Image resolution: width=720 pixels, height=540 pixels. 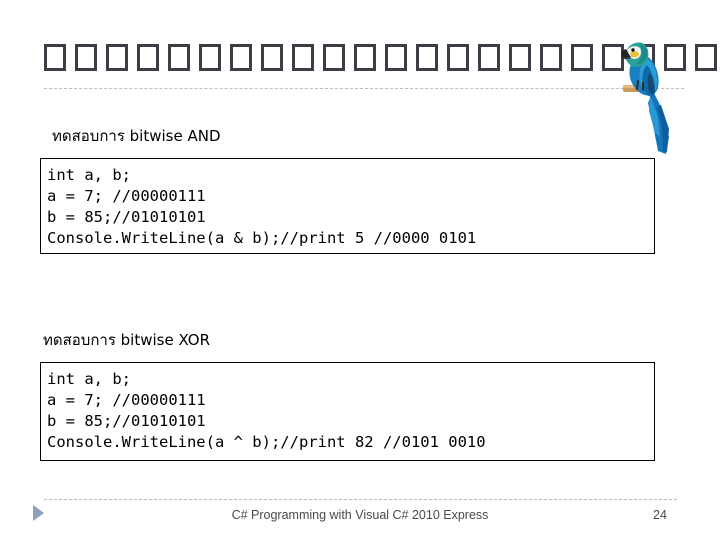 I want to click on section-caption-xor: ทดสอบการ bitwise XOR, so click(x=127, y=340).